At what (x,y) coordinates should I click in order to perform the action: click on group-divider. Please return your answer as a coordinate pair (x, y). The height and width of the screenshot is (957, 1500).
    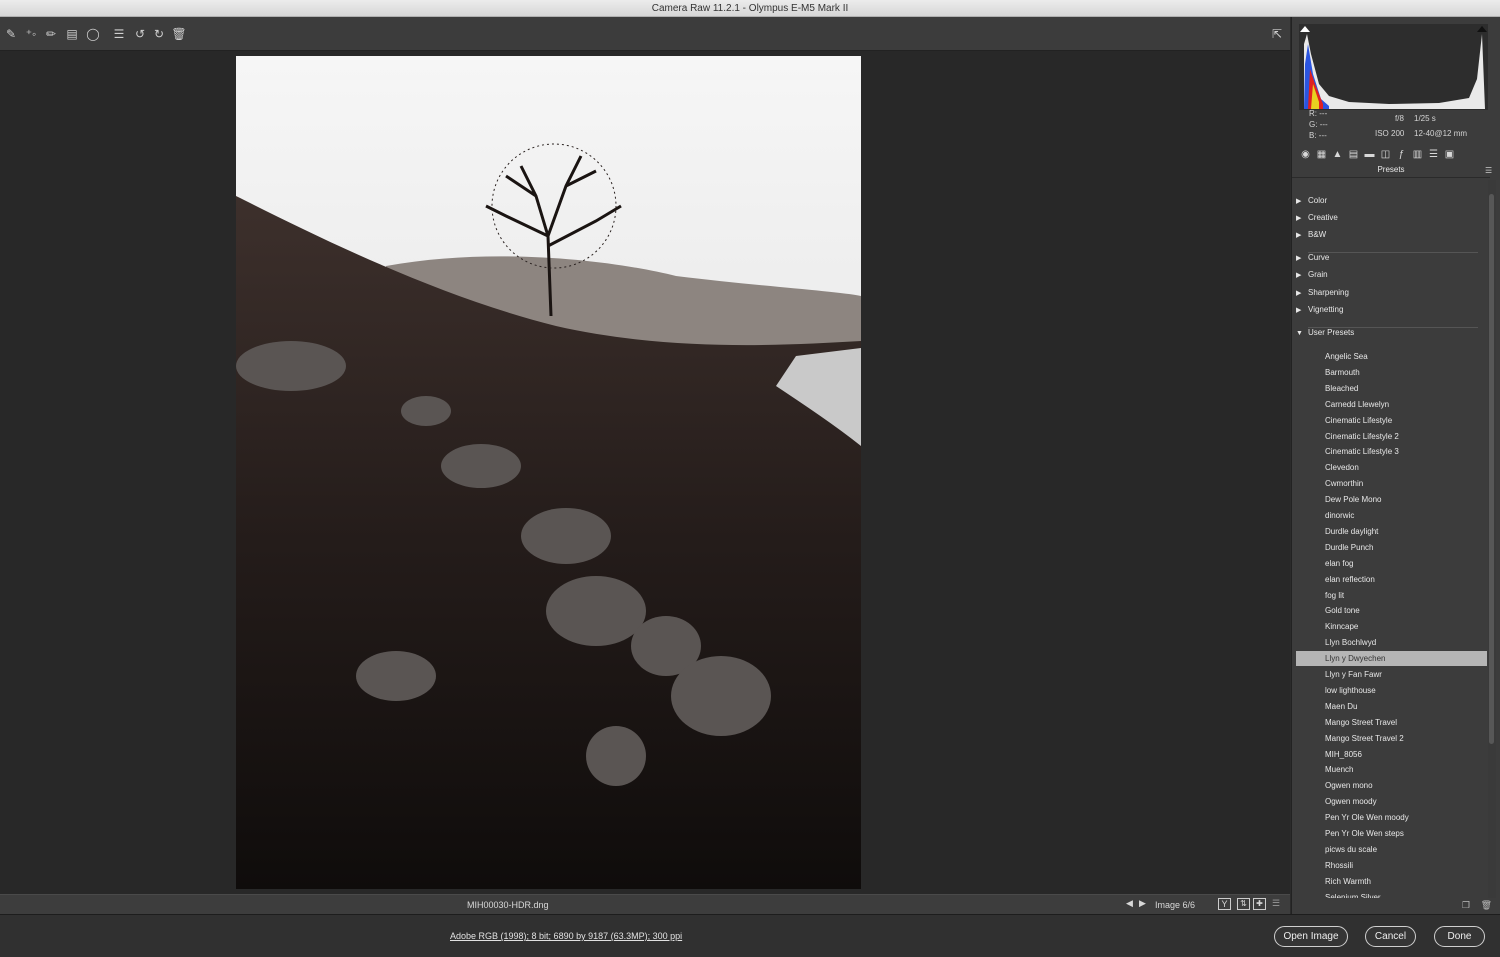
    Looking at the image, I should click on (1393, 327).